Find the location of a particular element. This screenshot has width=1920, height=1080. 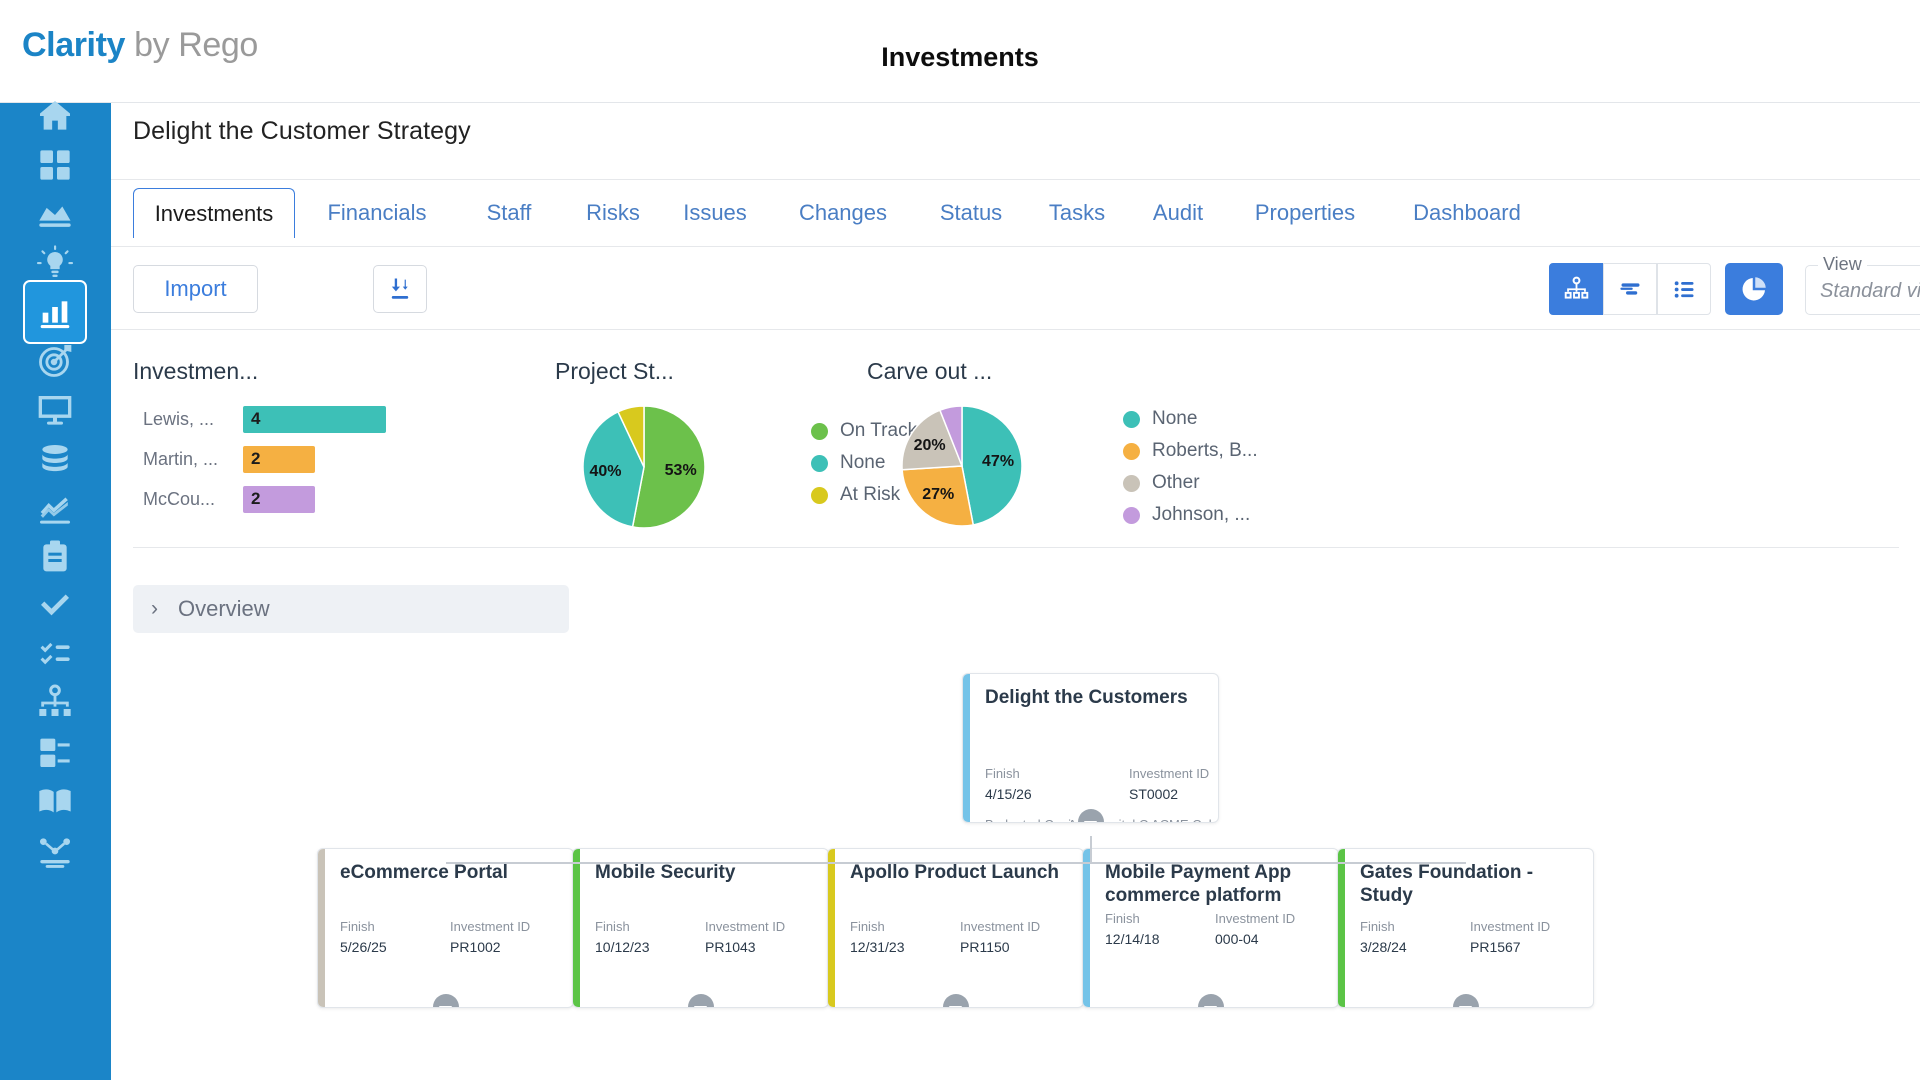

card-field: Finish 12/31/23 is located at coordinates (877, 937).